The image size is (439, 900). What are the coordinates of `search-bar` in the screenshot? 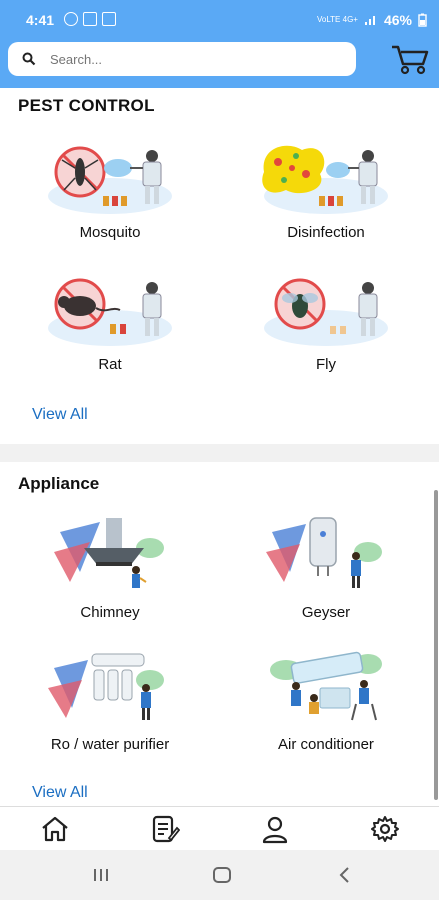 It's located at (182, 59).